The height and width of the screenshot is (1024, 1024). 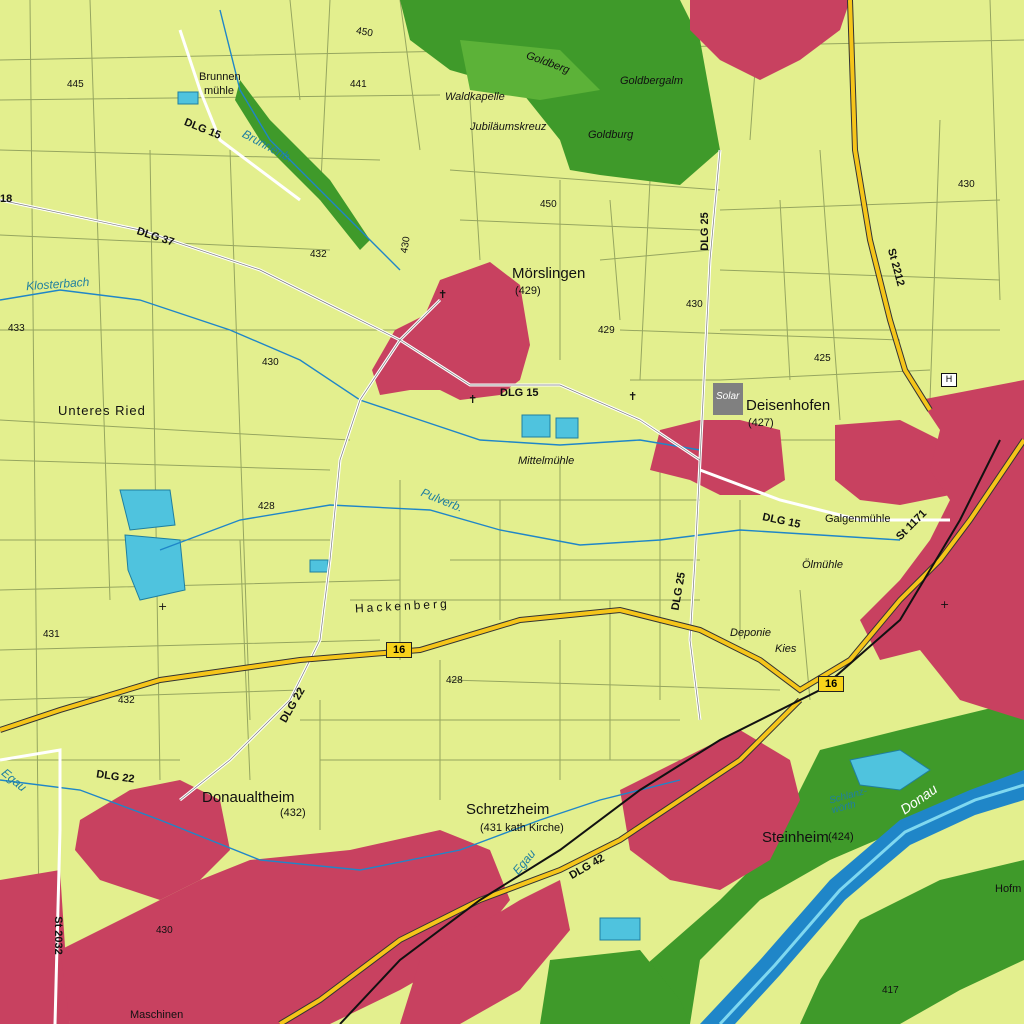 I want to click on place-moerslingen: Mörslingen, so click(x=548, y=273).